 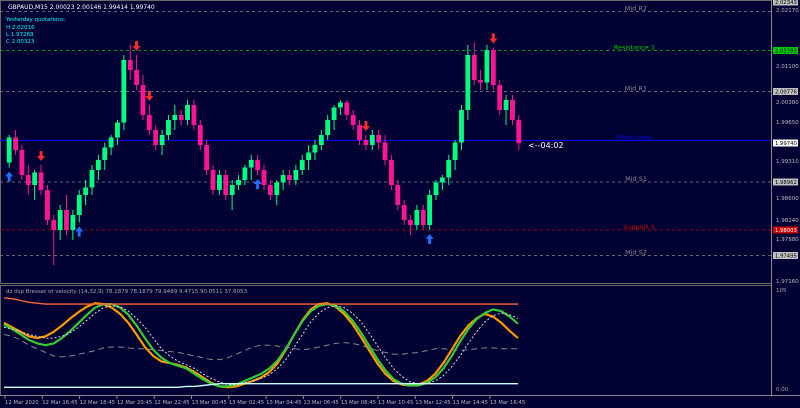 What do you see at coordinates (432, 403) in the screenshot?
I see `time-tick-label: 13 Mar 12:45` at bounding box center [432, 403].